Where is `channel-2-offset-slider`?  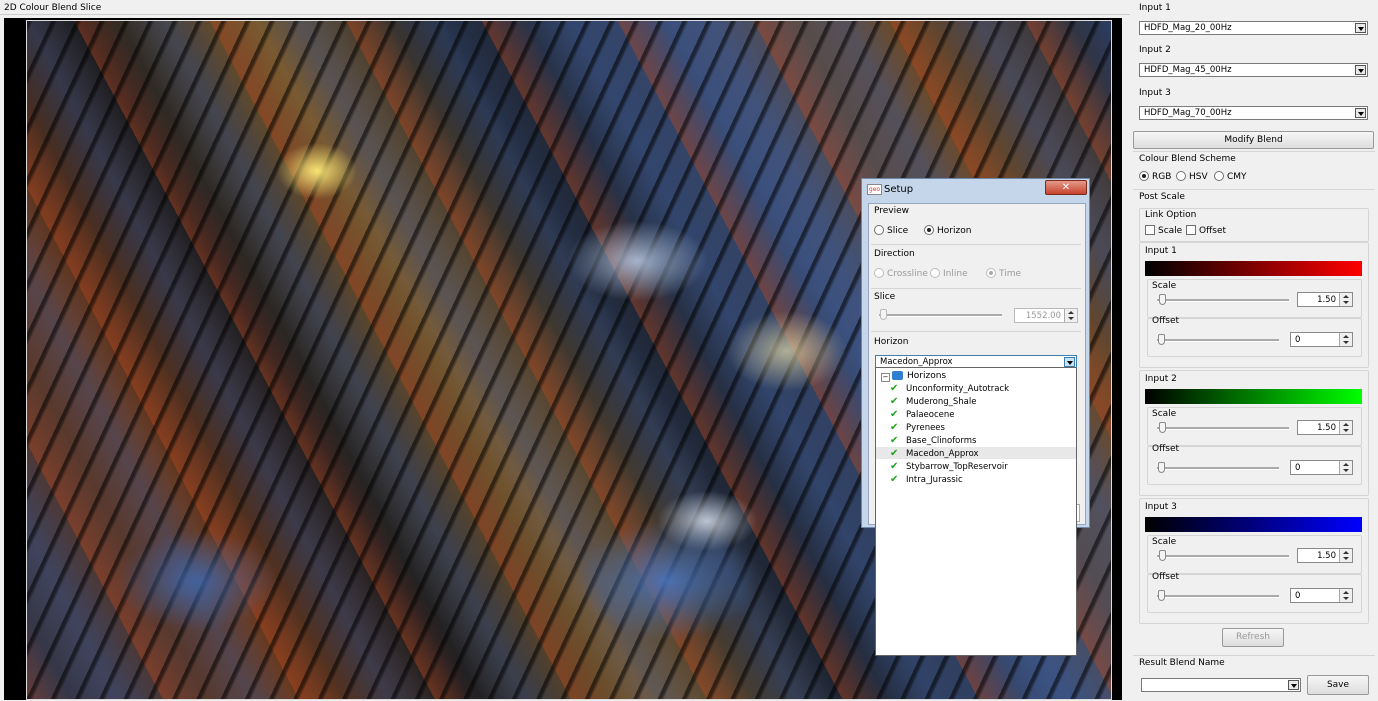
channel-2-offset-slider is located at coordinates (1218, 468).